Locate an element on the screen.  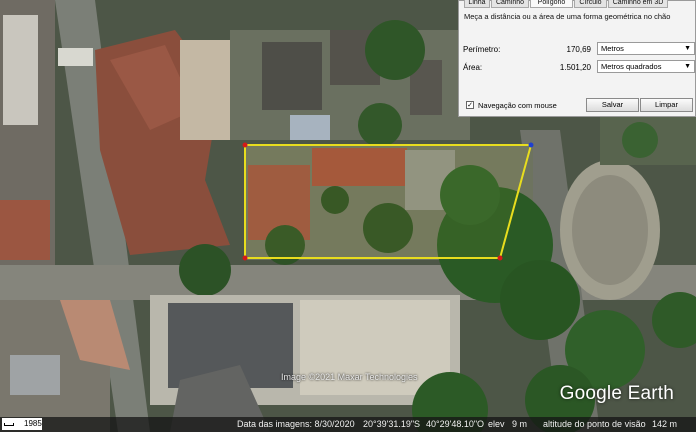
elevation-value: 9 m is located at coordinates (520, 424).